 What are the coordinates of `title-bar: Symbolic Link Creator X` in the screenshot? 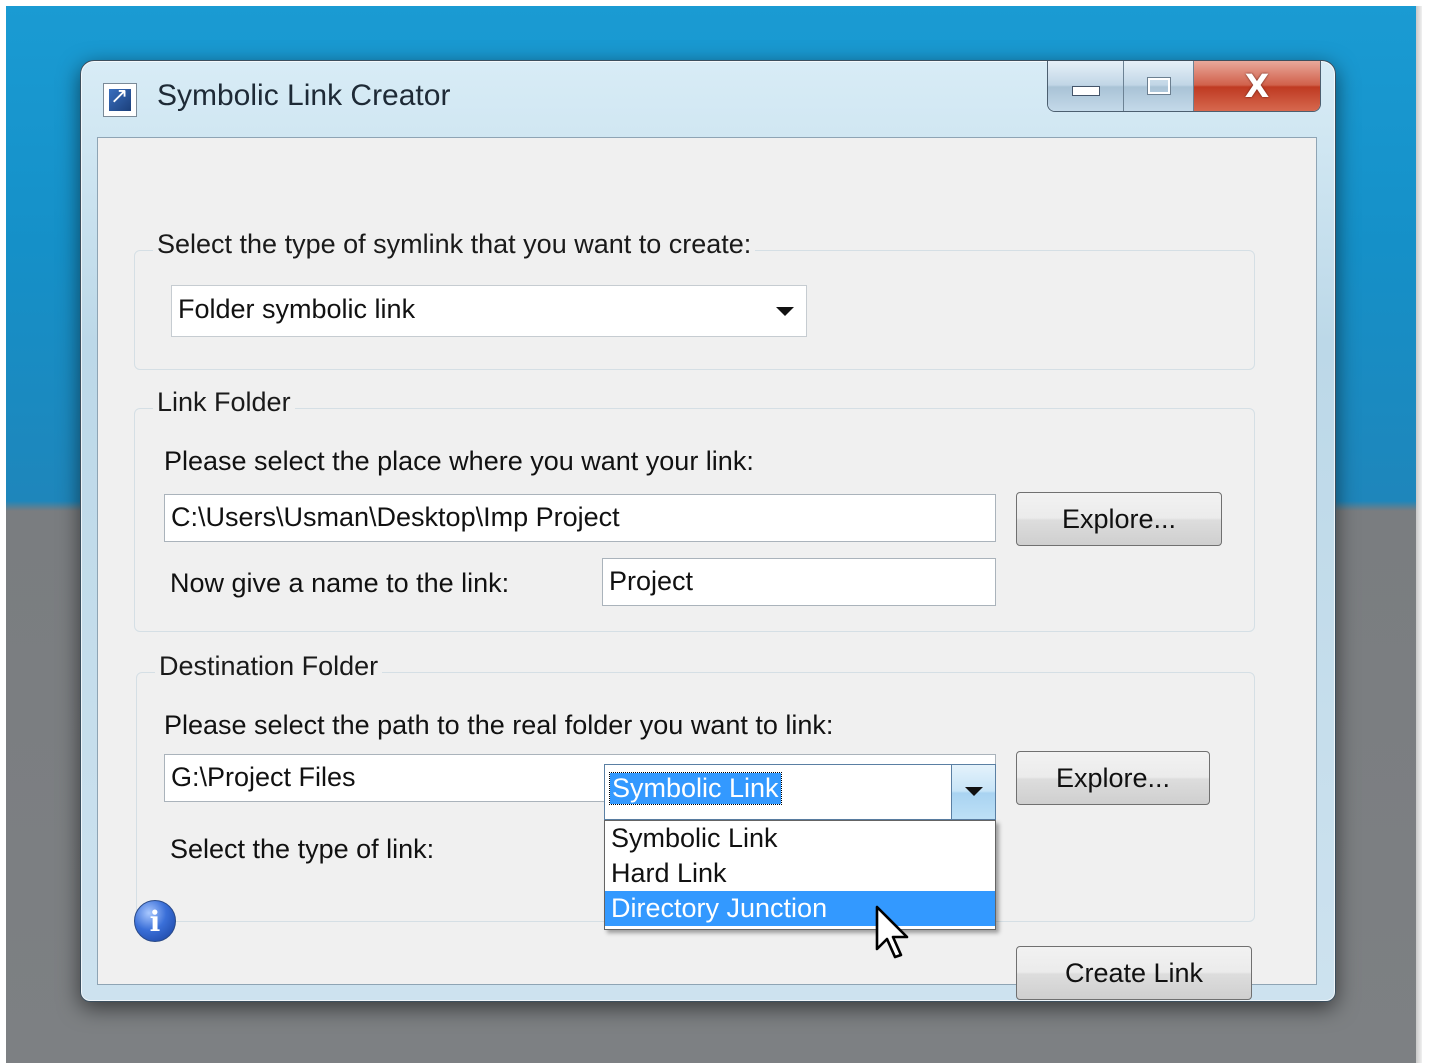 It's located at (708, 99).